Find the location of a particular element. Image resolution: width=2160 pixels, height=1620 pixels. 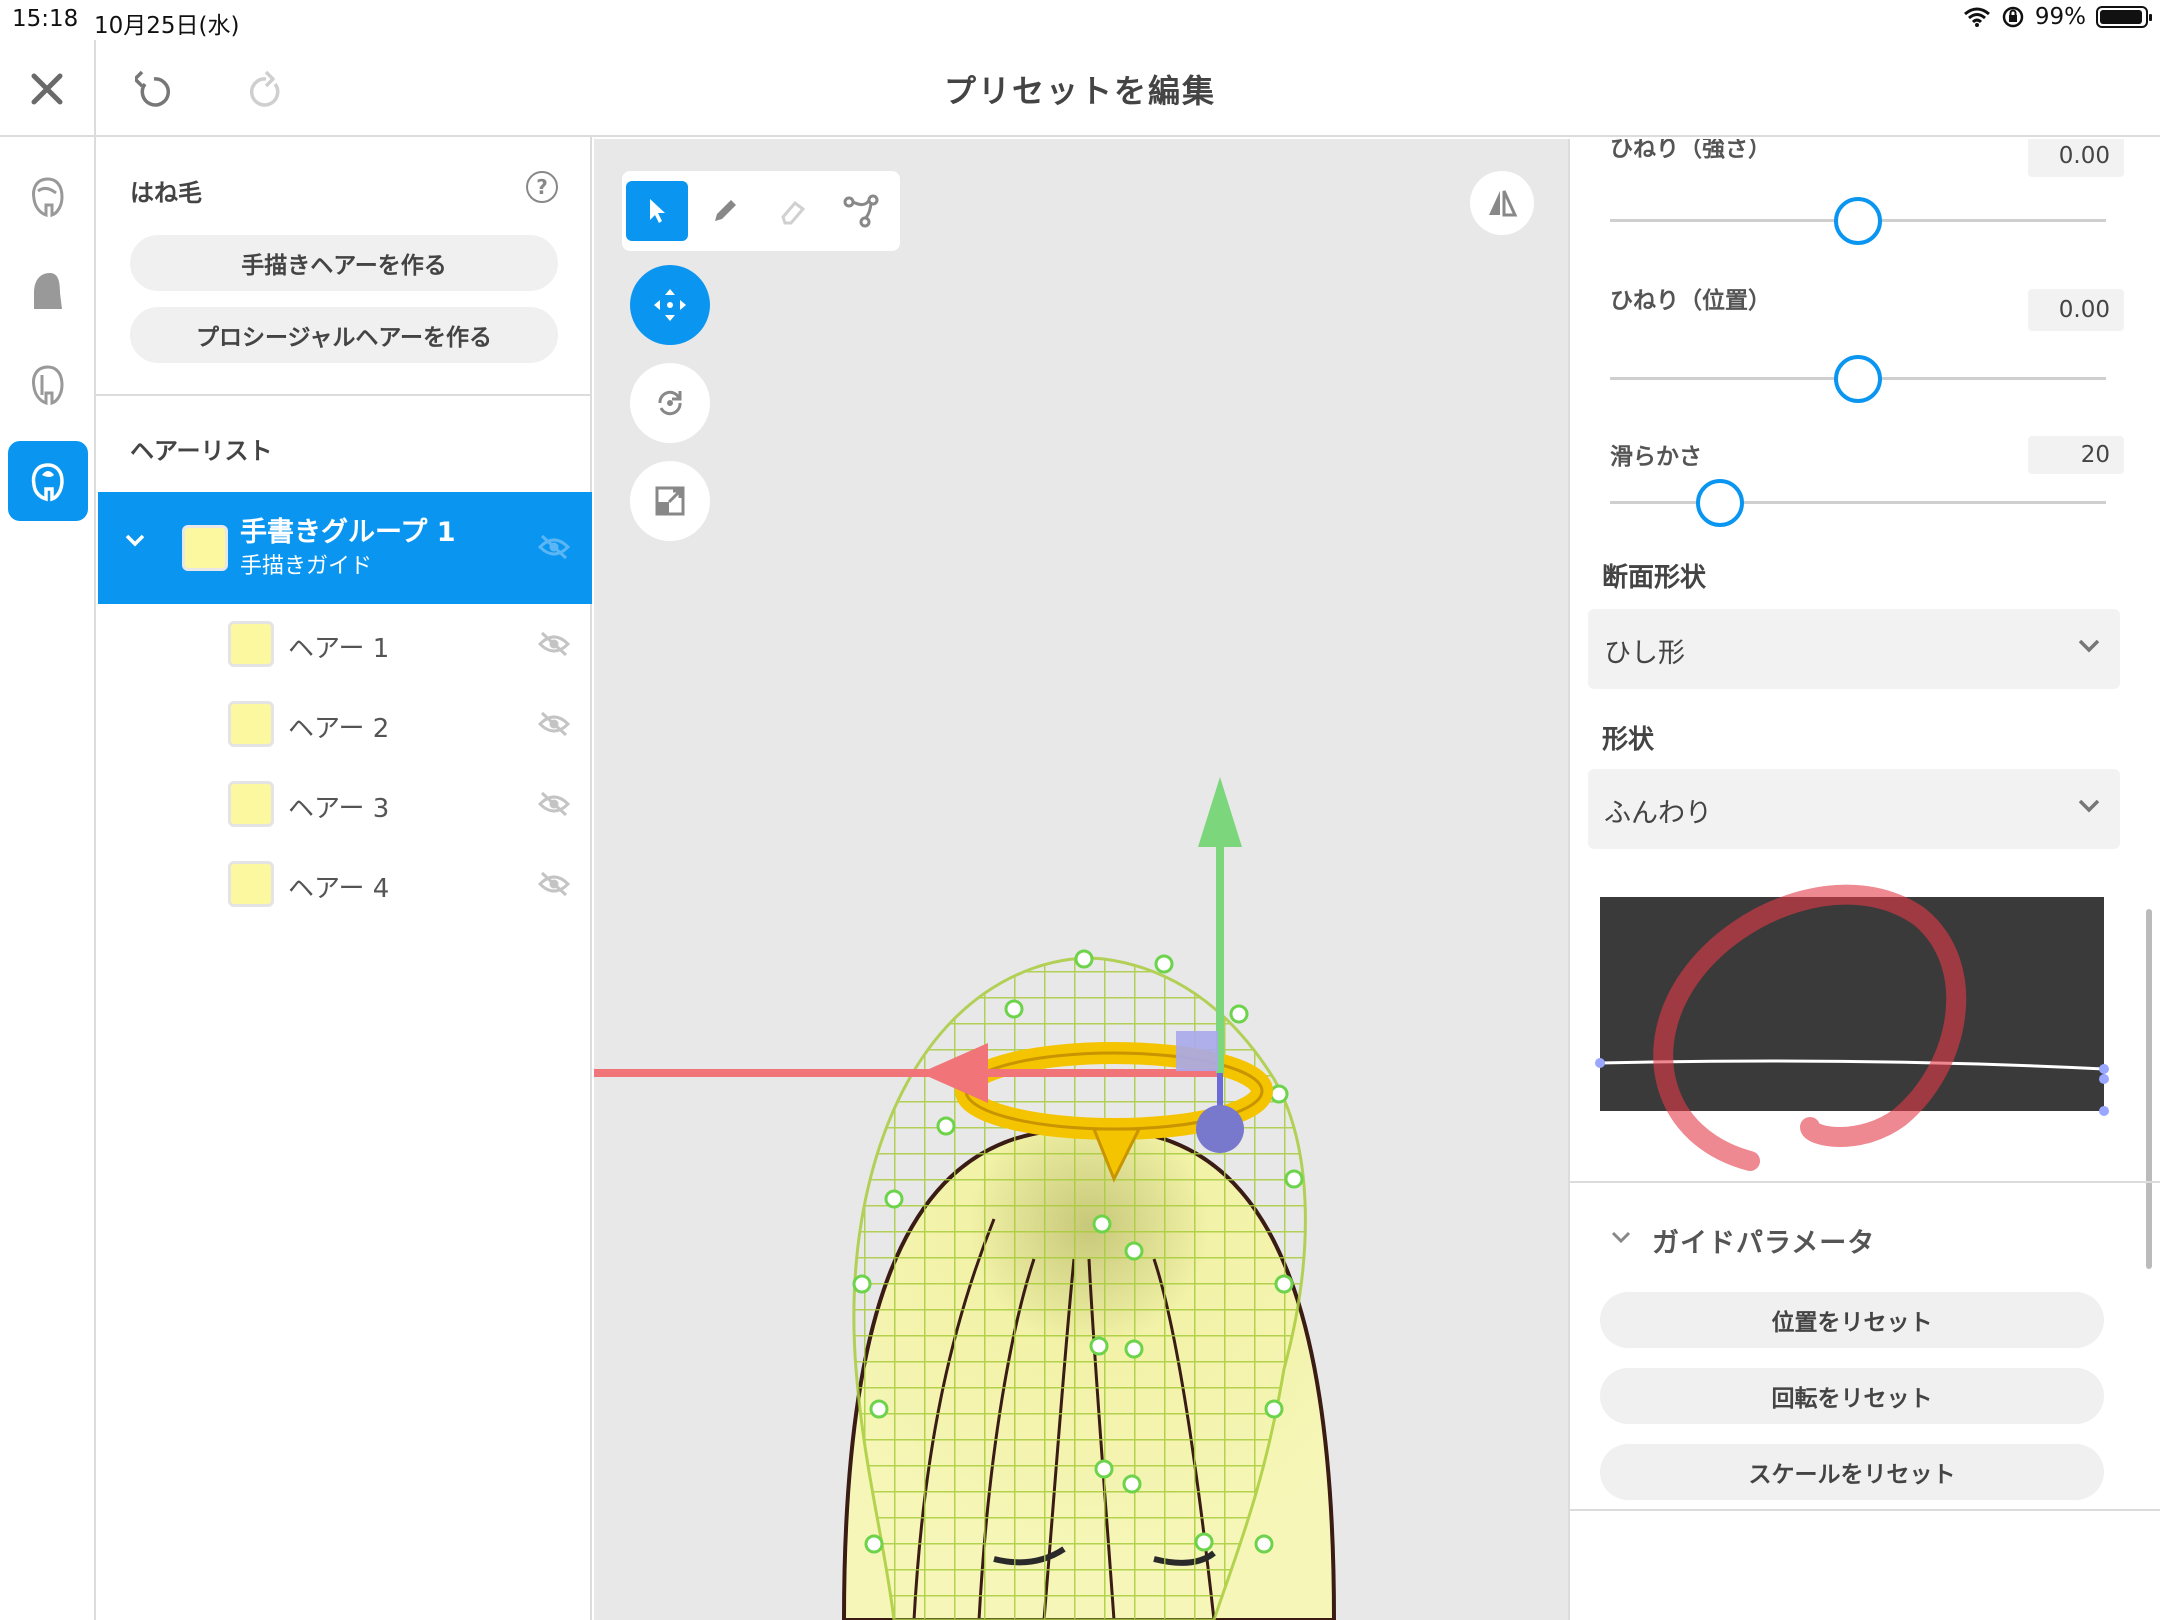

status-bar: 15:18 10月25日(水) 99% is located at coordinates (1080, 20).